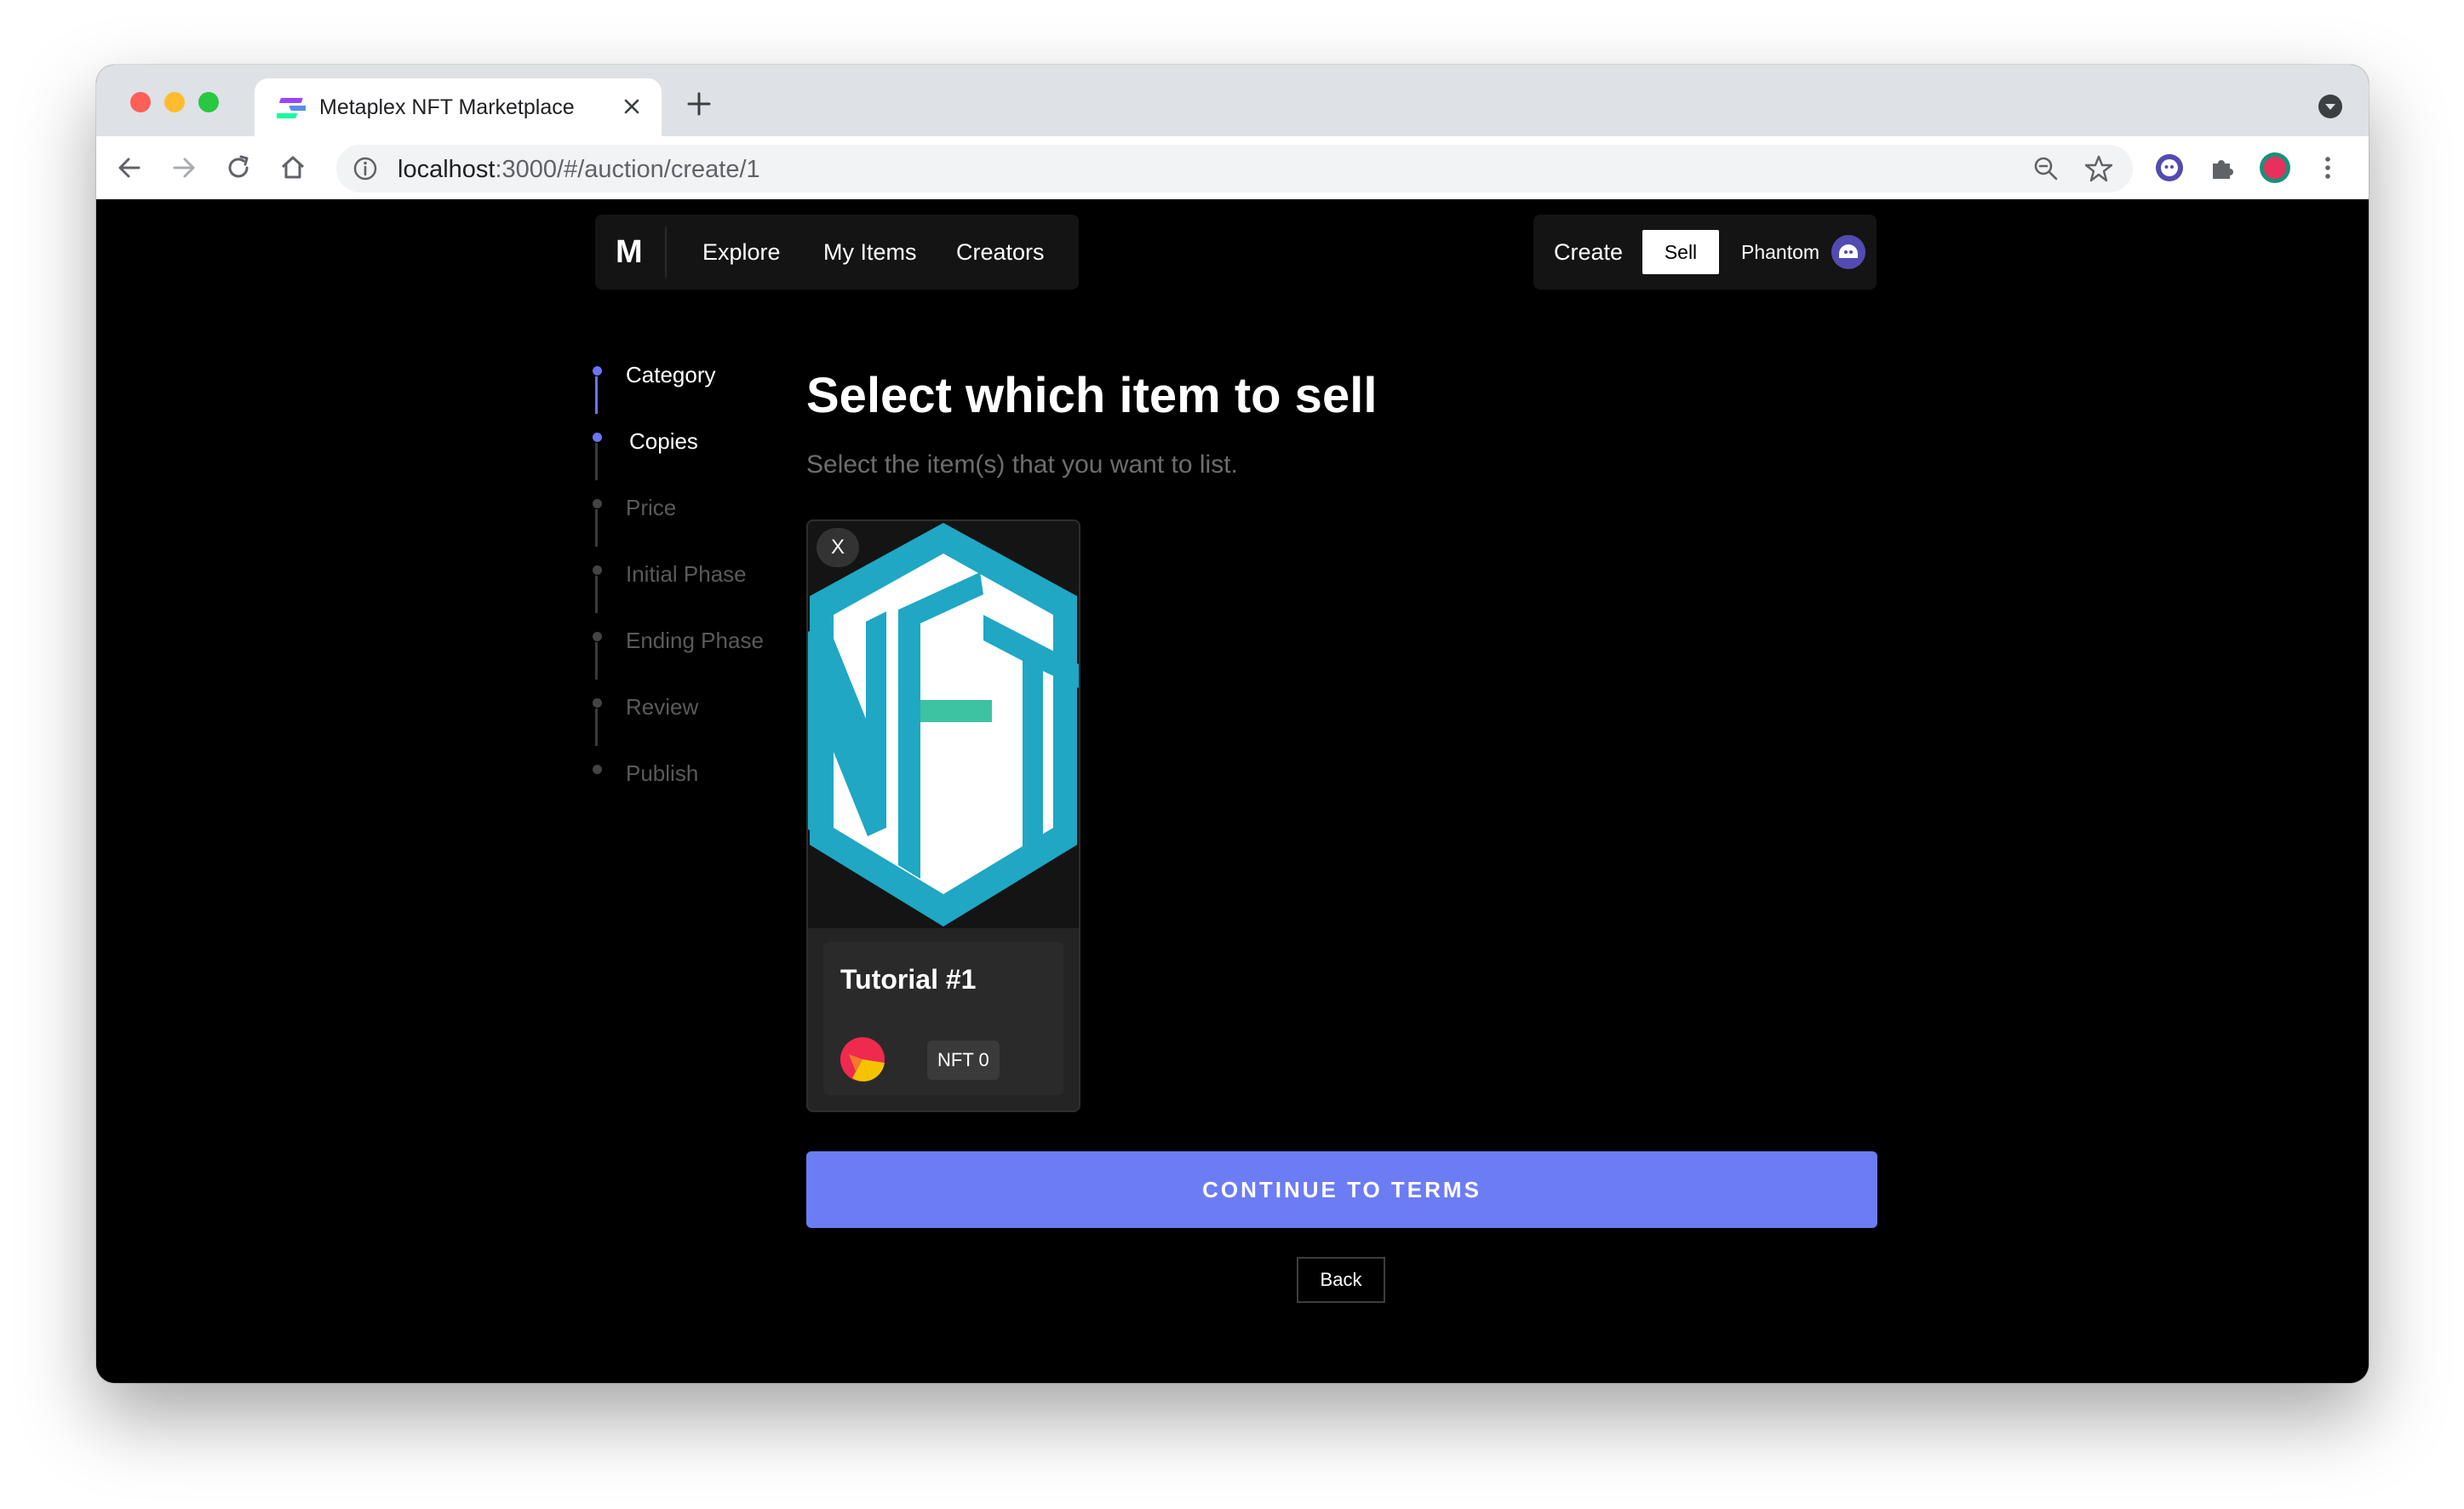 This screenshot has width=2464, height=1509. Describe the element at coordinates (863, 1059) in the screenshot. I see `creator-avatar` at that location.